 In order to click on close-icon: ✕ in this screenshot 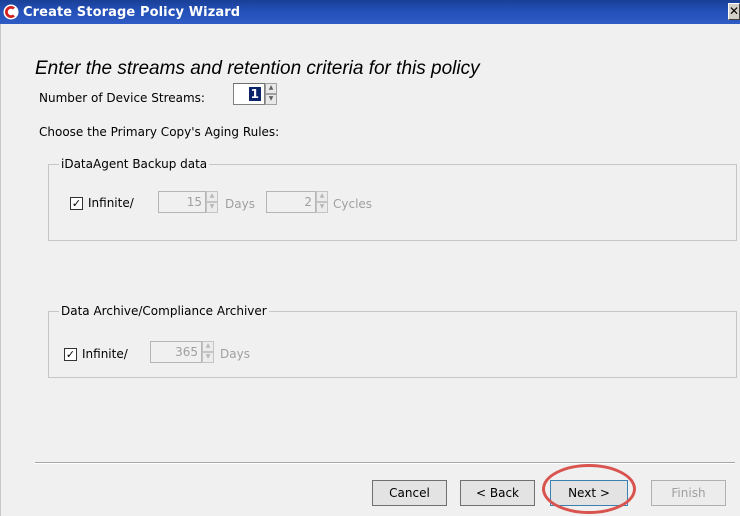, I will do `click(734, 11)`.